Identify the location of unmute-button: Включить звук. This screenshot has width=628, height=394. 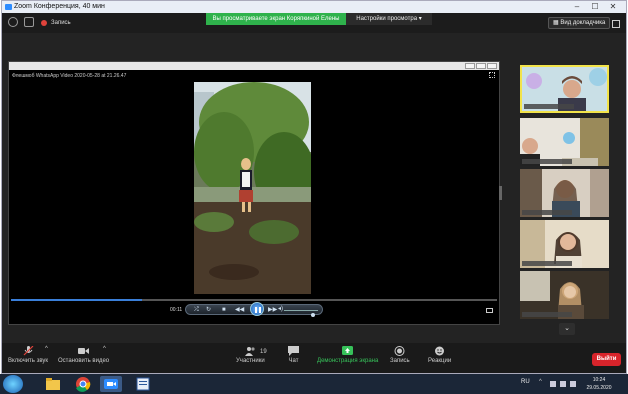
(28, 355).